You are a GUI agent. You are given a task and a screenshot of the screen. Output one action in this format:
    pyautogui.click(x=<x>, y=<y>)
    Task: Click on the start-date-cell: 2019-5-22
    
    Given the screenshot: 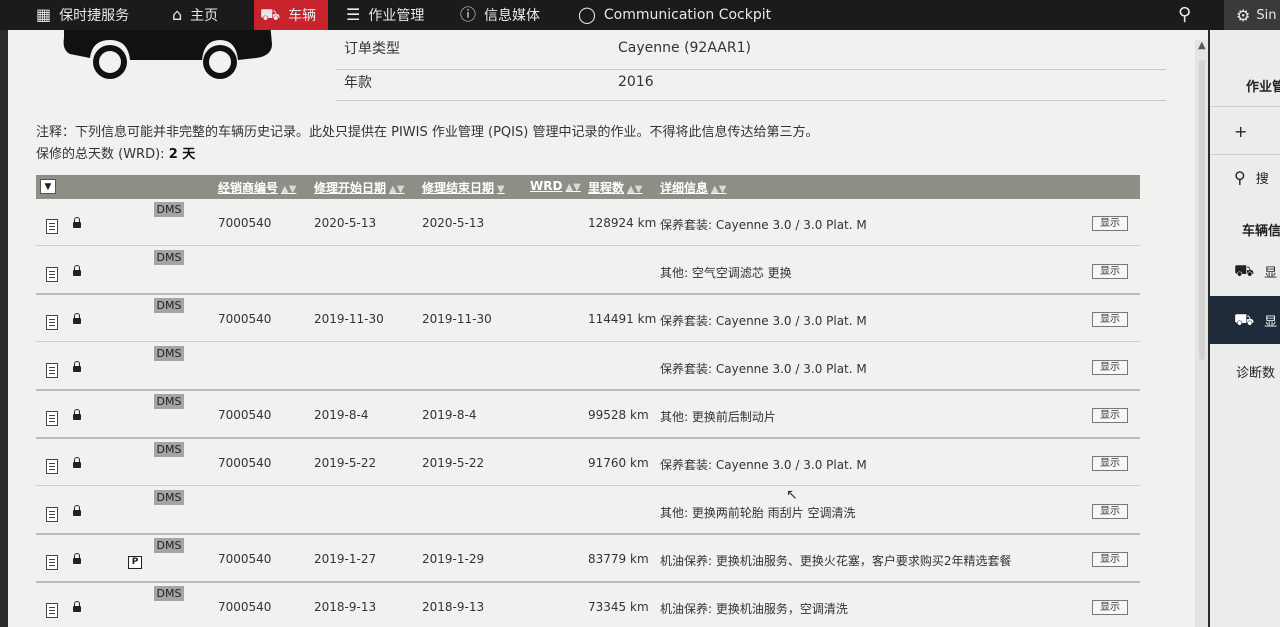 What is the action you would take?
    pyautogui.click(x=345, y=463)
    